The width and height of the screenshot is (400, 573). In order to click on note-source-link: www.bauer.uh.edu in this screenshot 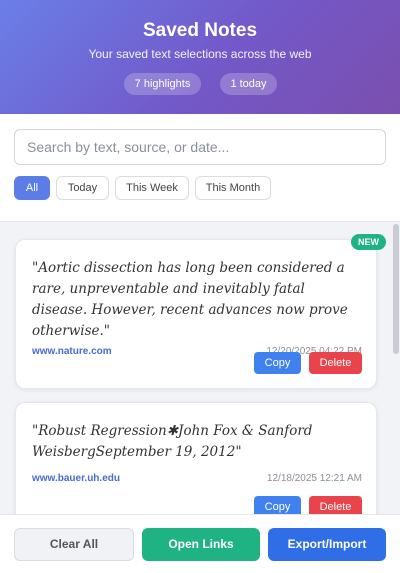, I will do `click(76, 478)`.